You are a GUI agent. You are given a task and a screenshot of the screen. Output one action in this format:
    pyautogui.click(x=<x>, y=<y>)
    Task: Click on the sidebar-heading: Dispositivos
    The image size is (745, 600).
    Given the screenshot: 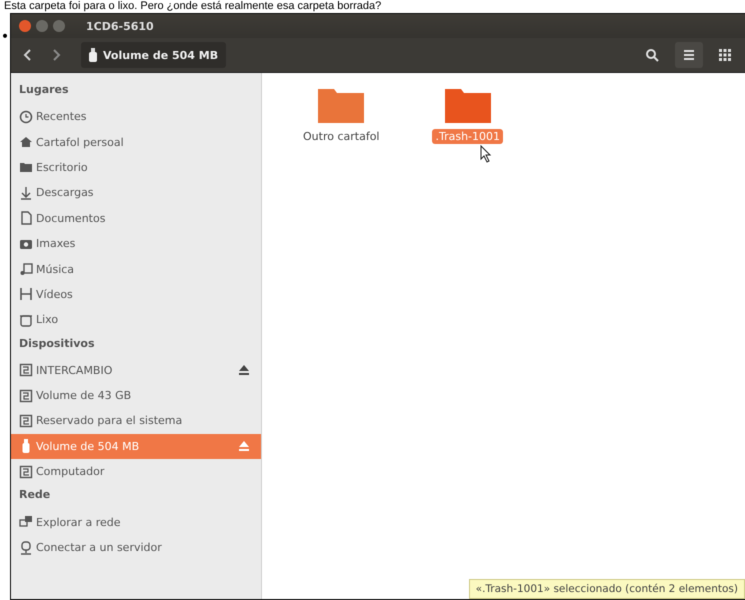 What is the action you would take?
    pyautogui.click(x=57, y=344)
    